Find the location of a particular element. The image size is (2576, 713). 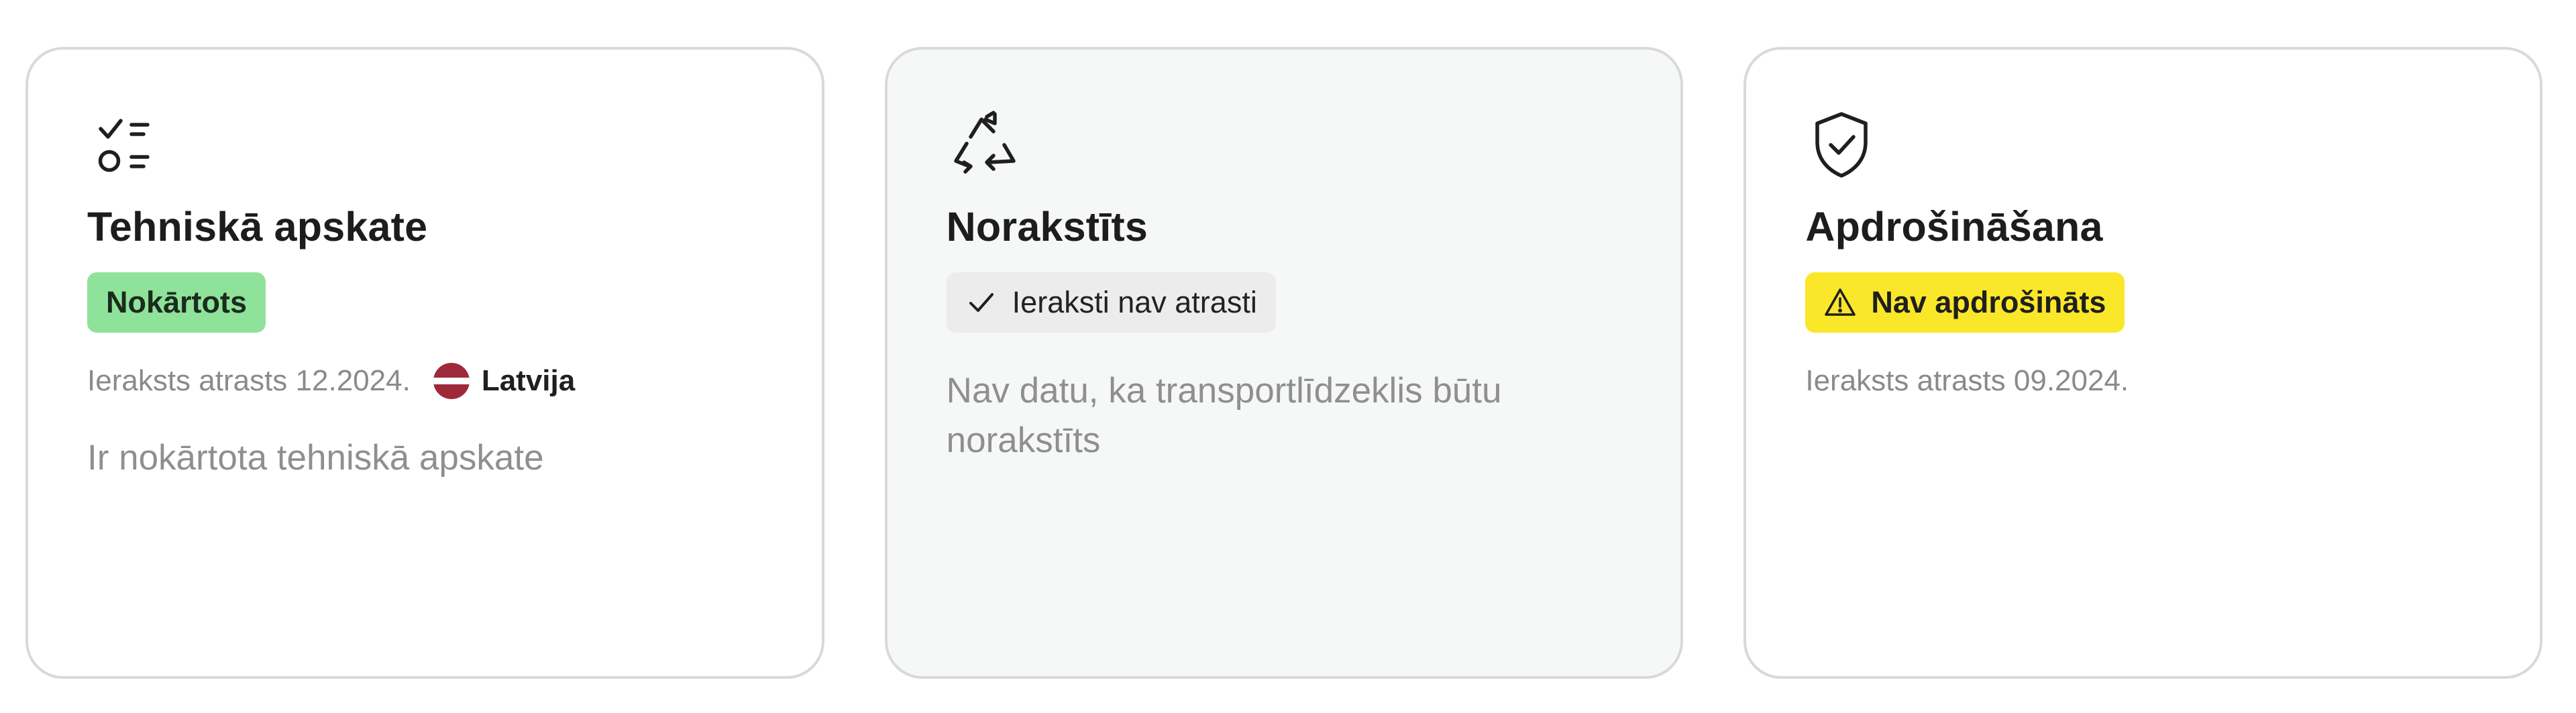

country-label: Latvija is located at coordinates (528, 380).